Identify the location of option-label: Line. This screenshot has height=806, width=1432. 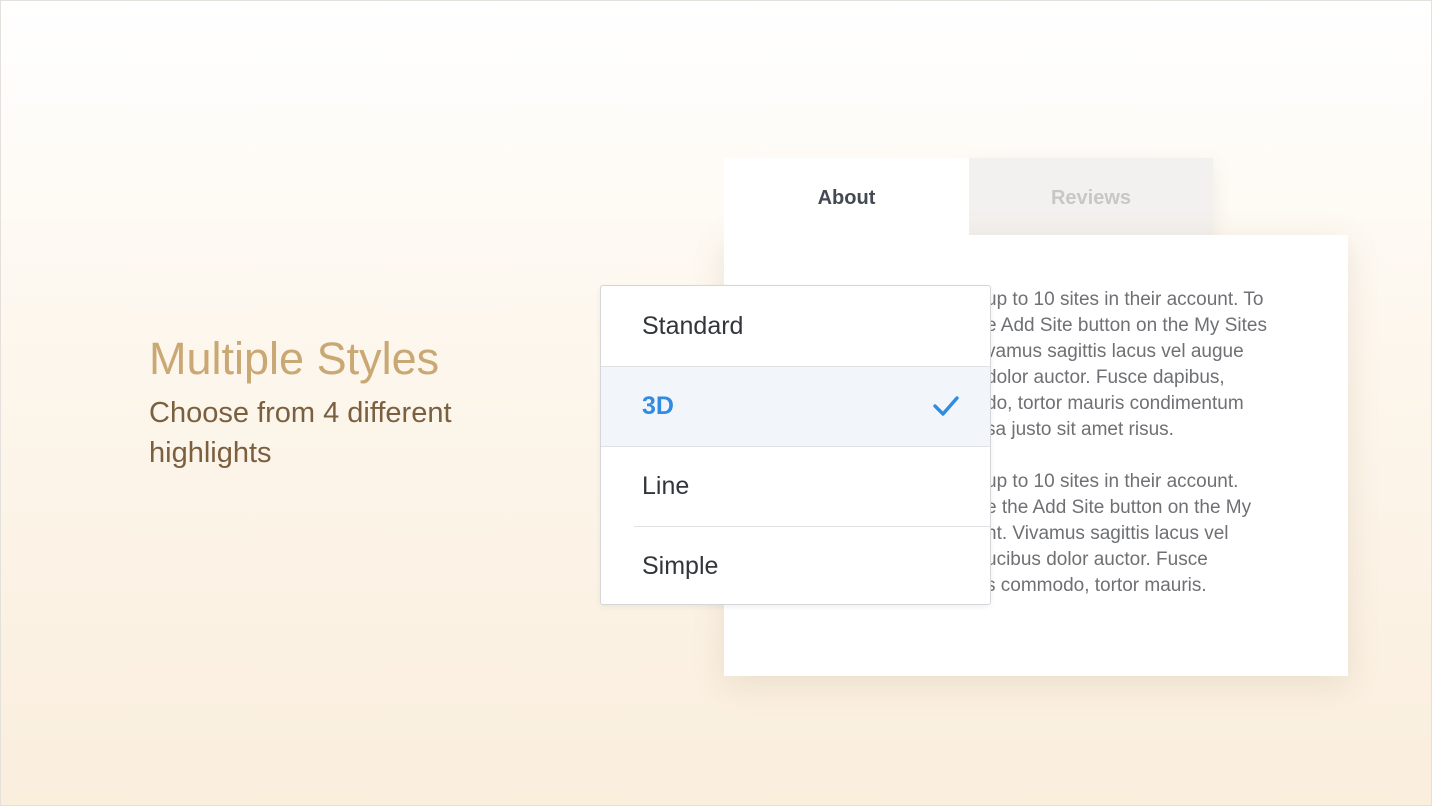
(666, 485).